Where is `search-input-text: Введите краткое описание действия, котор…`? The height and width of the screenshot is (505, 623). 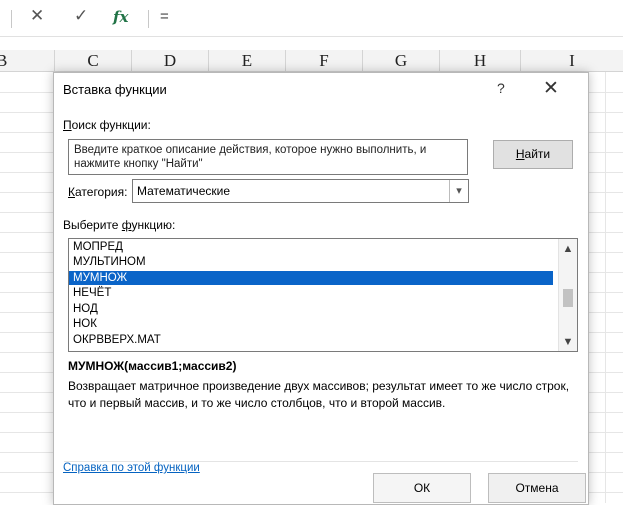
search-input-text: Введите краткое описание действия, котор… is located at coordinates (250, 157).